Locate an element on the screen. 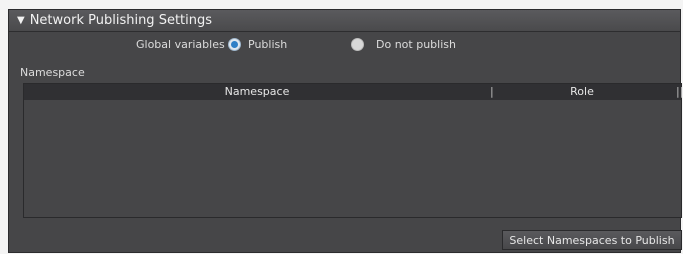  select-namespaces-button: Select Namespaces to Publish is located at coordinates (592, 240).